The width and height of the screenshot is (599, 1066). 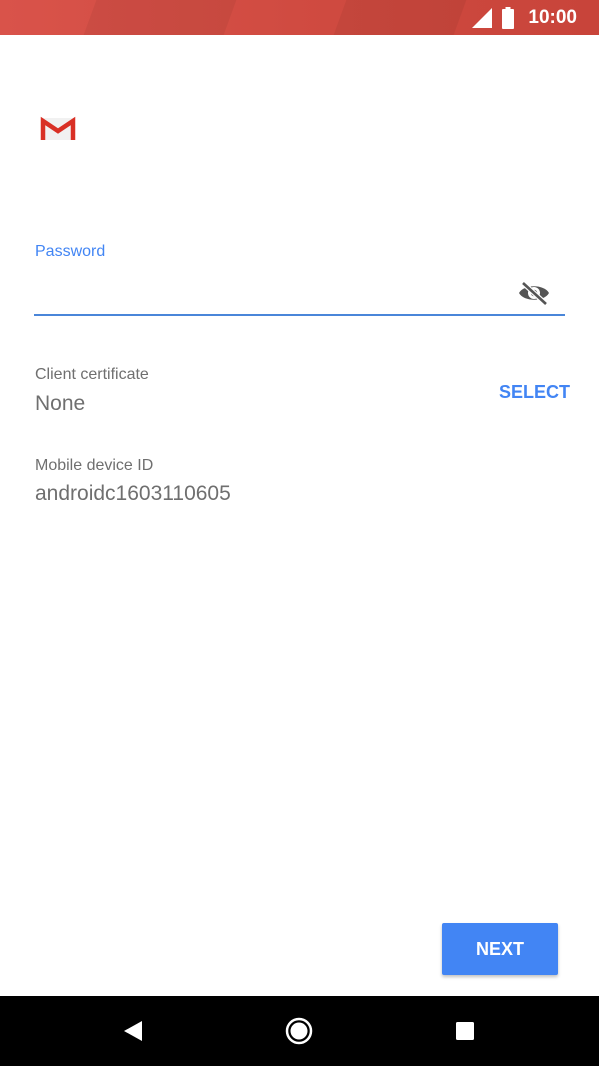 I want to click on status-bar: 10:00, so click(x=299, y=17).